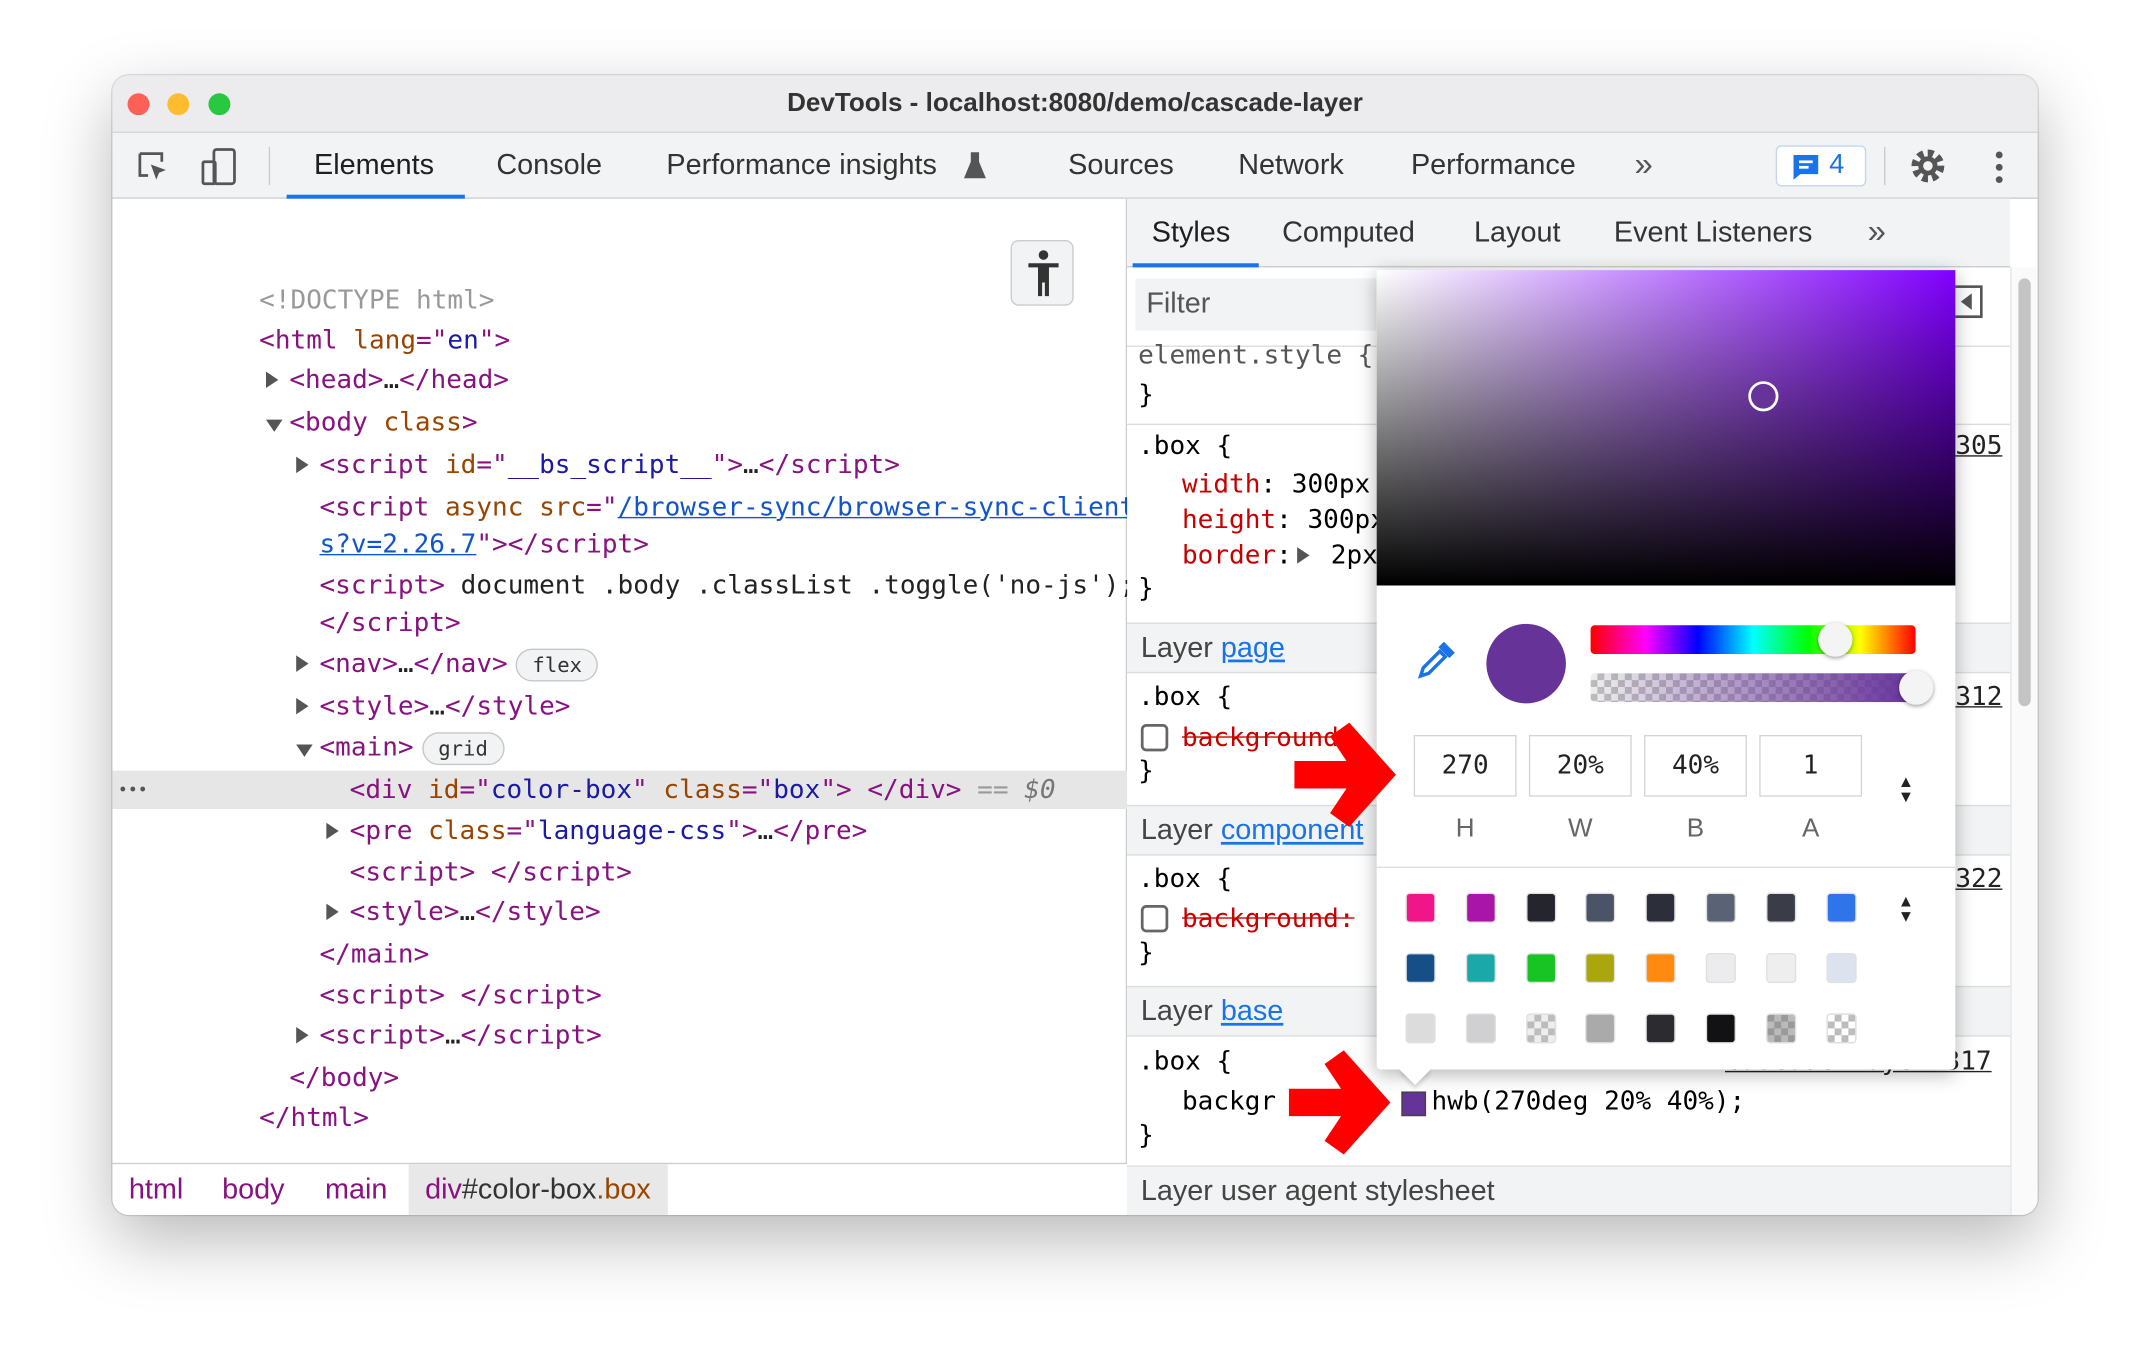 This screenshot has width=2150, height=1364. I want to click on dom-node-line: <script>…</script>, so click(449, 1035).